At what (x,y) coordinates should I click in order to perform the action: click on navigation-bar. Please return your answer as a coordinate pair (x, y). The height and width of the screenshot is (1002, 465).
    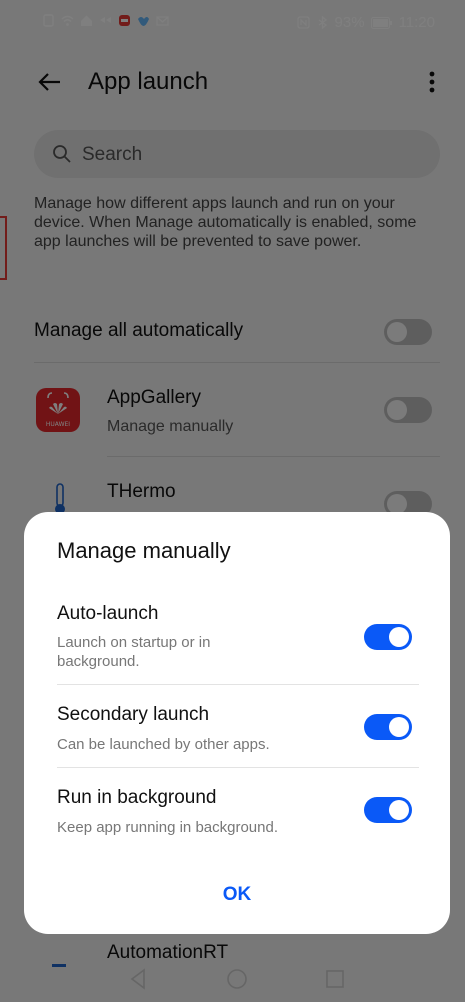
    Looking at the image, I should click on (232, 979).